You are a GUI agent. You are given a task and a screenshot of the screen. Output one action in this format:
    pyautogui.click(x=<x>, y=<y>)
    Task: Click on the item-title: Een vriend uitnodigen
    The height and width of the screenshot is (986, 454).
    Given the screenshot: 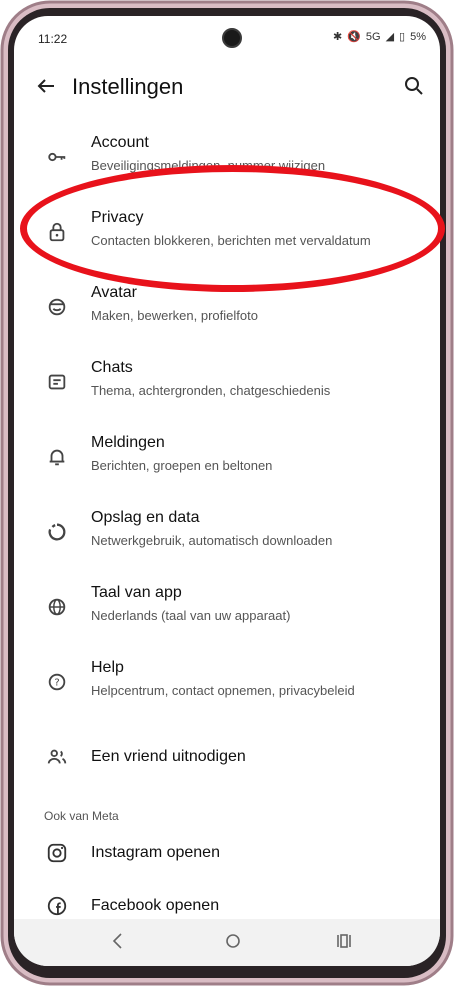 What is the action you would take?
    pyautogui.click(x=168, y=756)
    